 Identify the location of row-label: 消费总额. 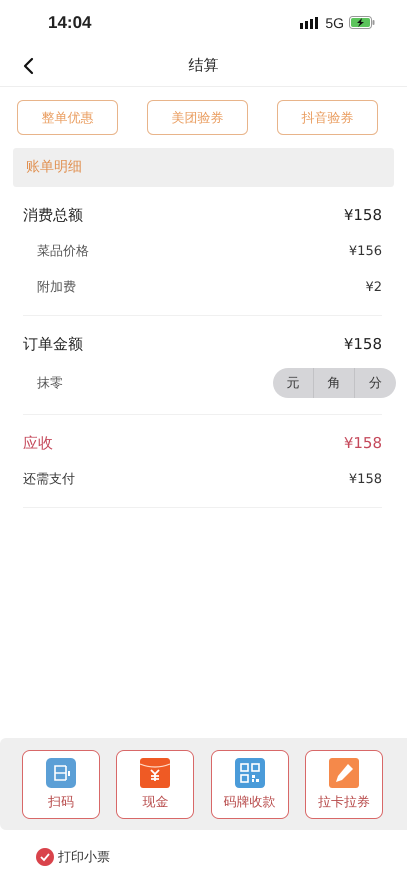
(53, 215).